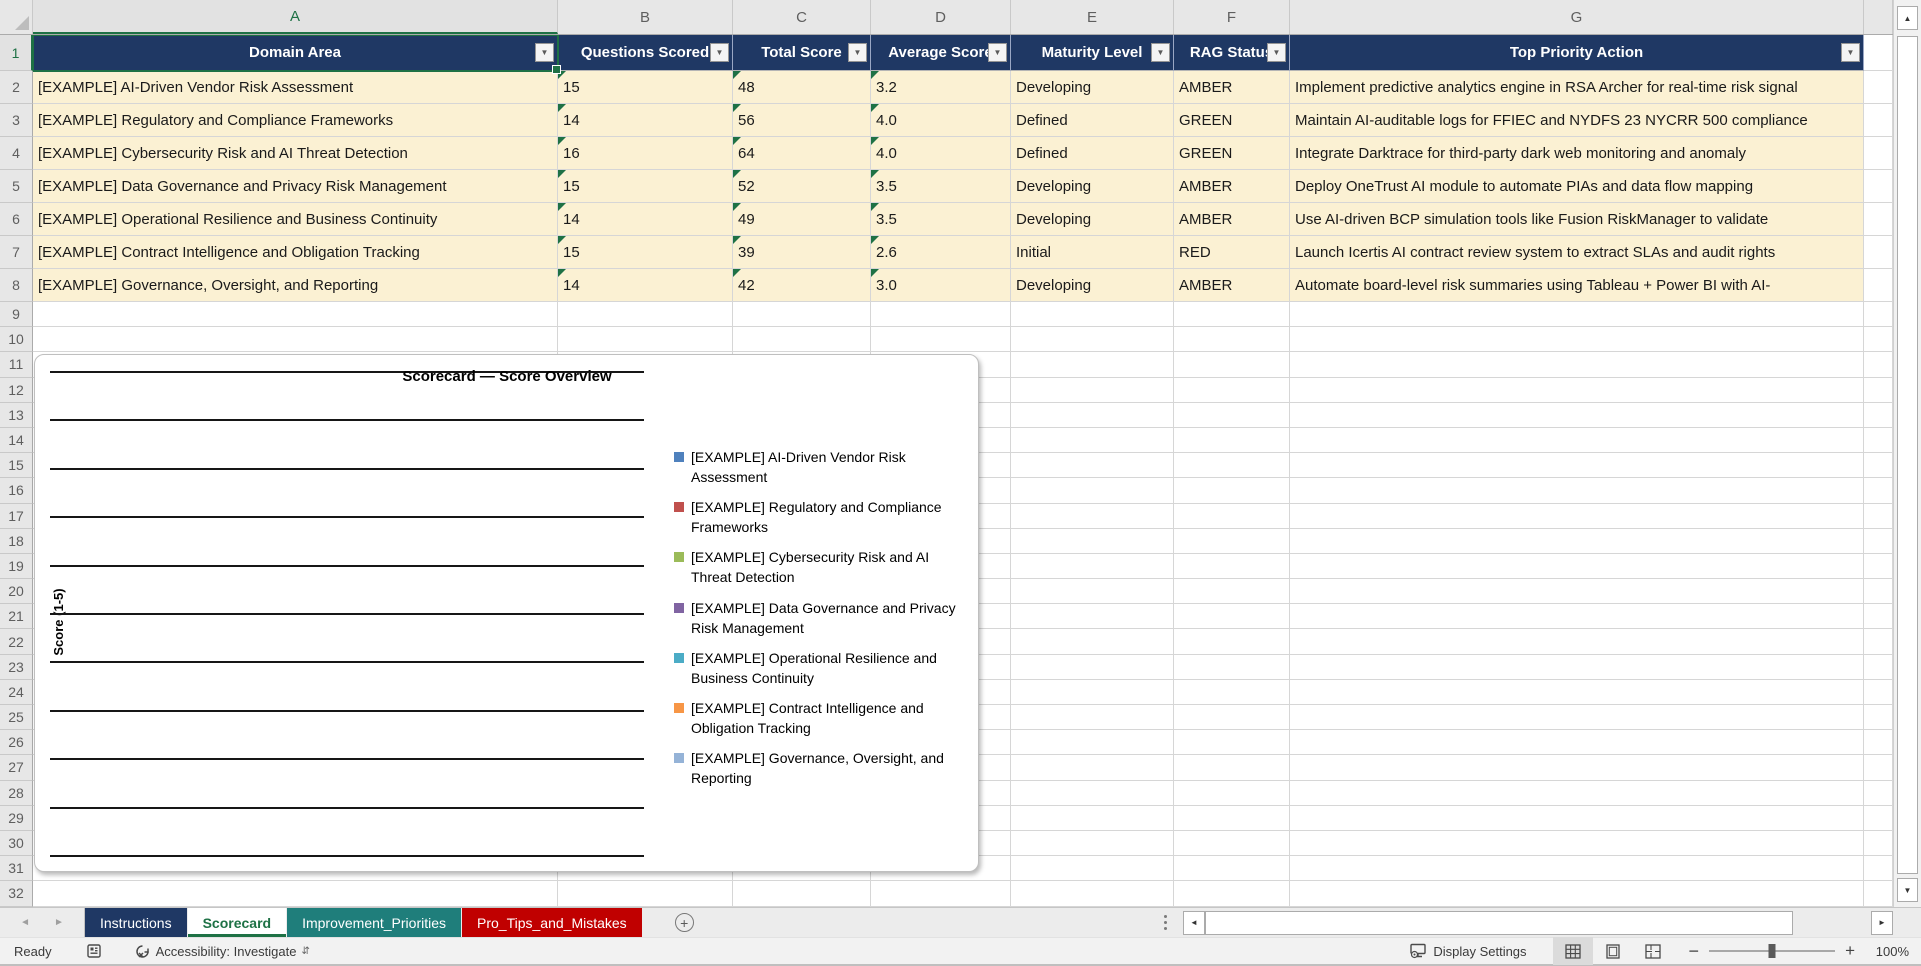  What do you see at coordinates (1092, 53) in the screenshot?
I see `cell-e1: Maturity Level ▼` at bounding box center [1092, 53].